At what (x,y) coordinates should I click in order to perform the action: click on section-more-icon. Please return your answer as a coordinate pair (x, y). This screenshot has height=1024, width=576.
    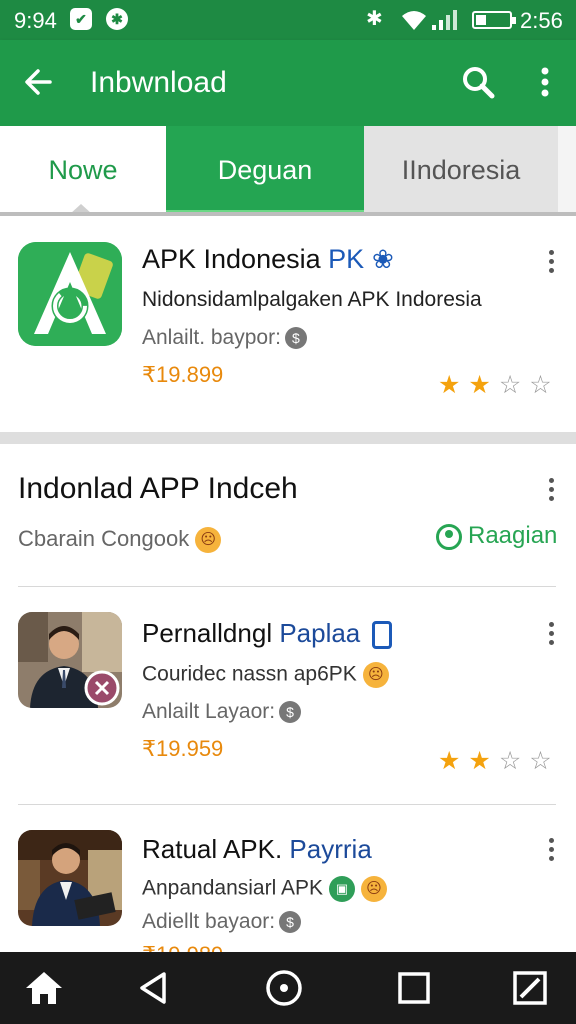
    Looking at the image, I should click on (551, 491).